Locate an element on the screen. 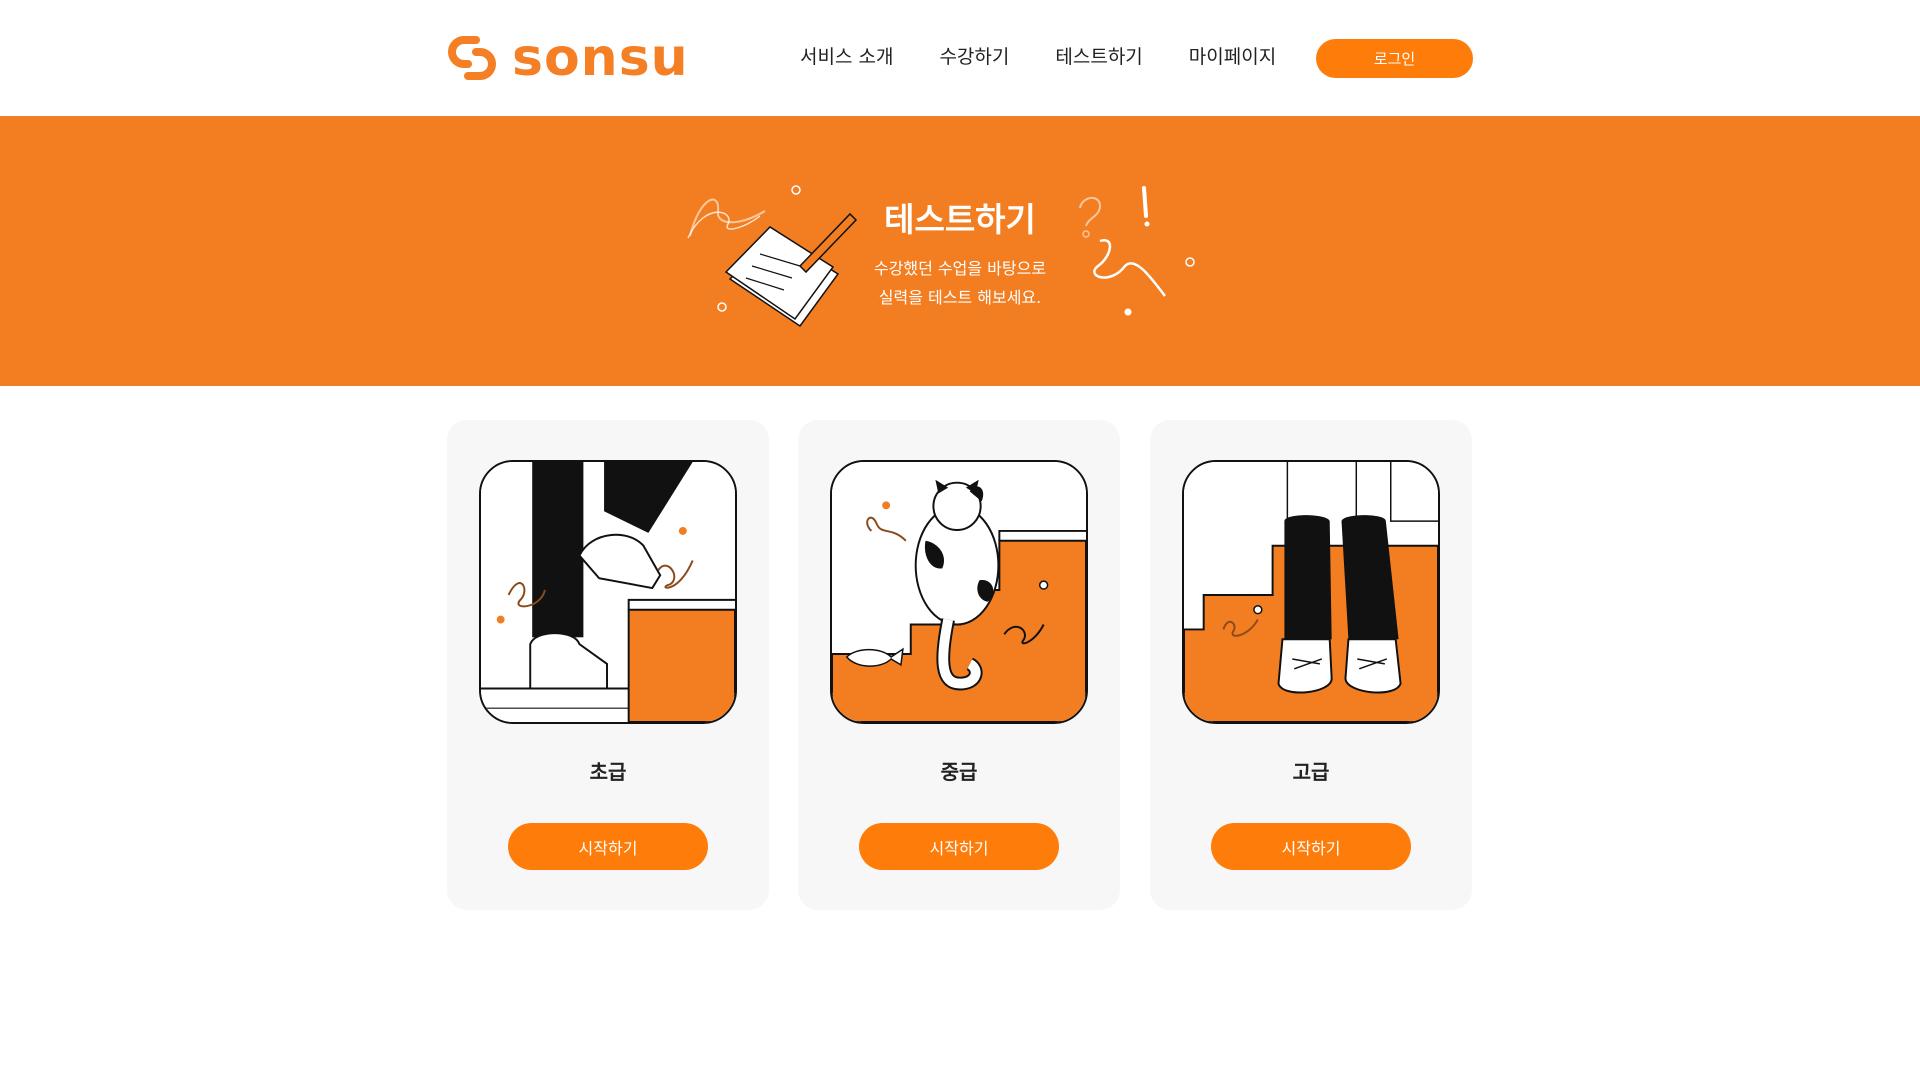  brand-name: sonsu is located at coordinates (600, 58).